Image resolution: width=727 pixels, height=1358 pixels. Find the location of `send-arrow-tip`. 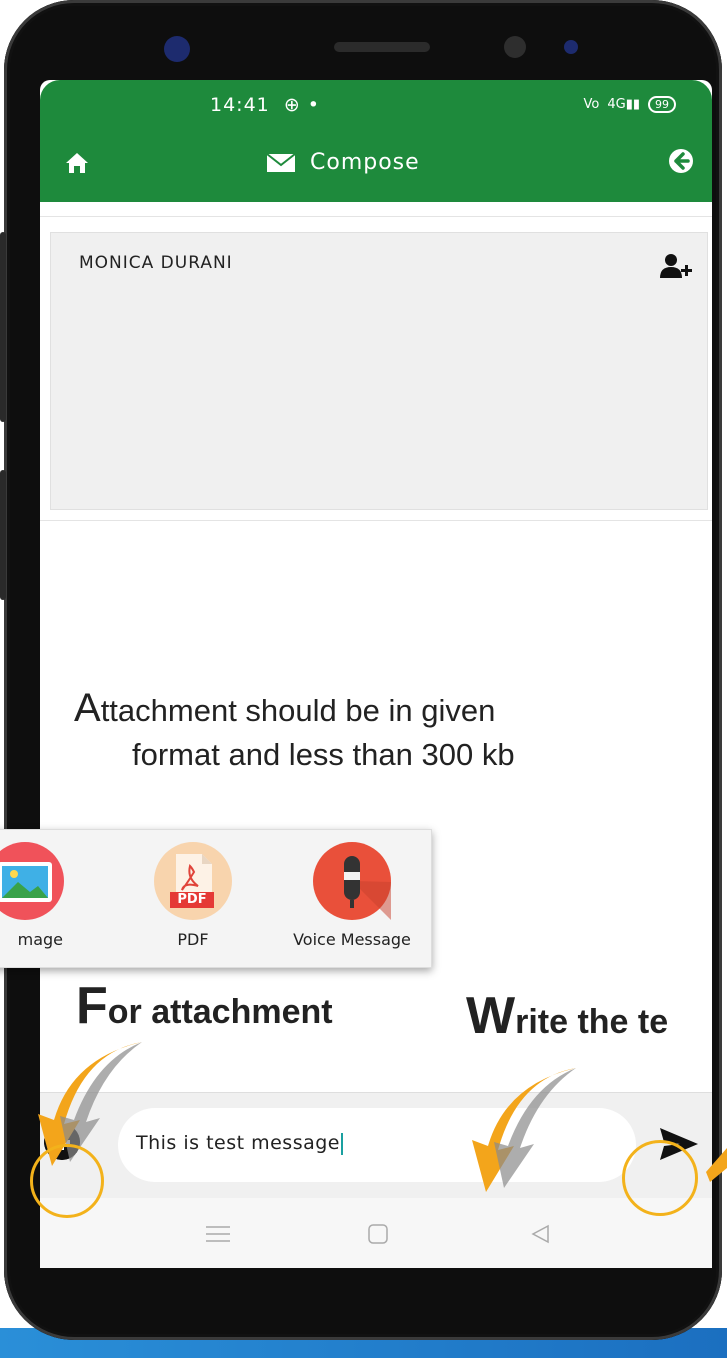

send-arrow-tip is located at coordinates (716, 1165).